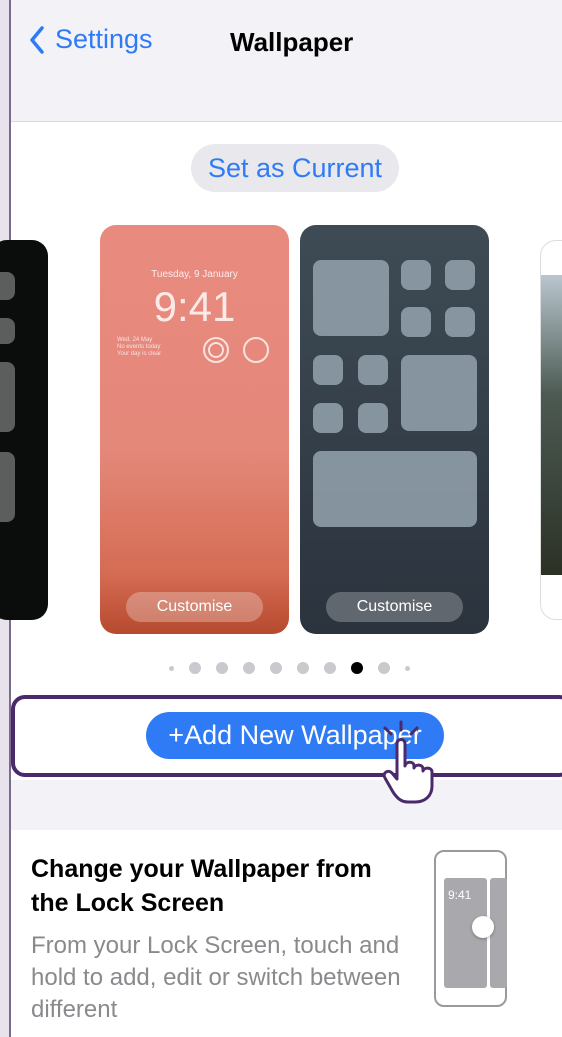  What do you see at coordinates (498, 933) in the screenshot?
I see `illustration-next-screen` at bounding box center [498, 933].